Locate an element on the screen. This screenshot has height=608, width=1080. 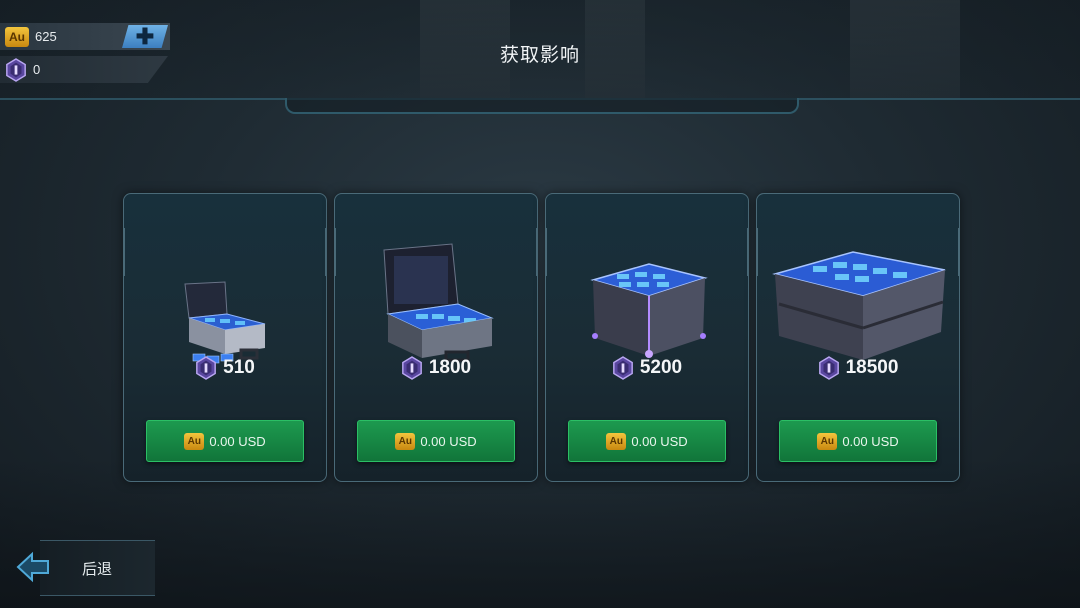
pack-amount-value: 5200 is located at coordinates (661, 367).